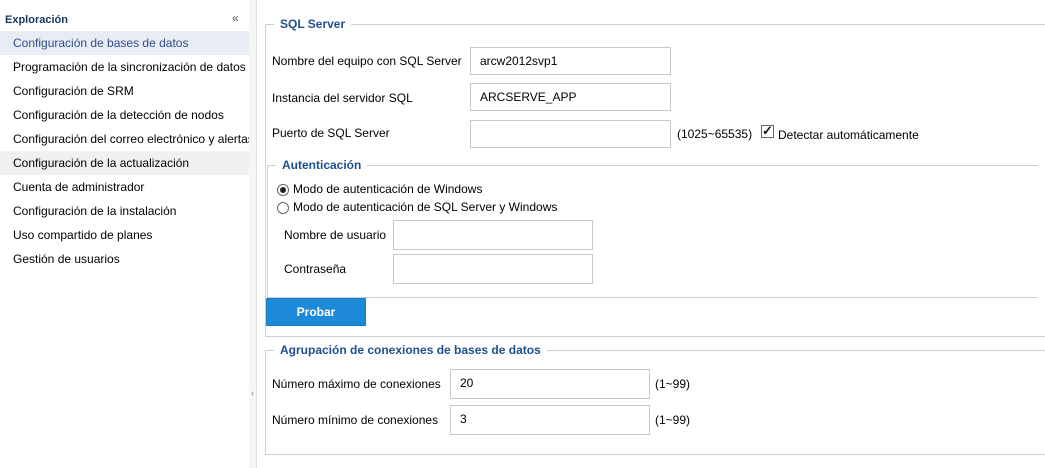  I want to click on auto-detect-checkbox: ✓, so click(767, 130).